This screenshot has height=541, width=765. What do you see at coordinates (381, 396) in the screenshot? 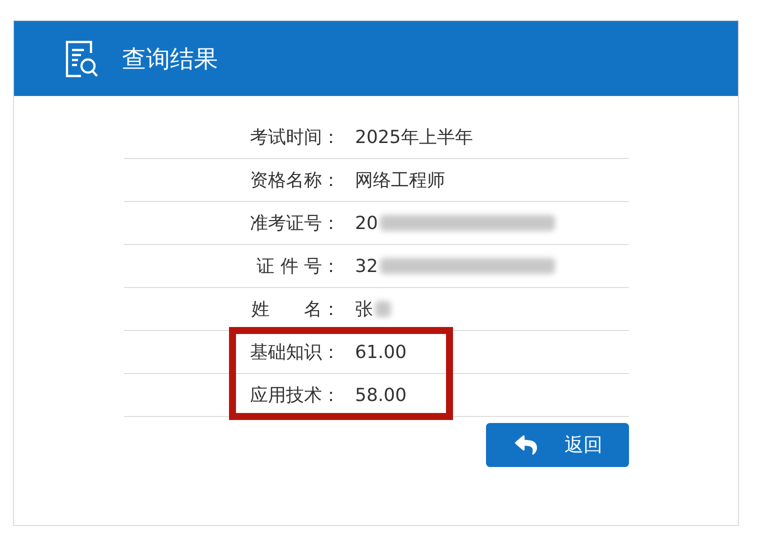
I see `field-value: 58.00` at bounding box center [381, 396].